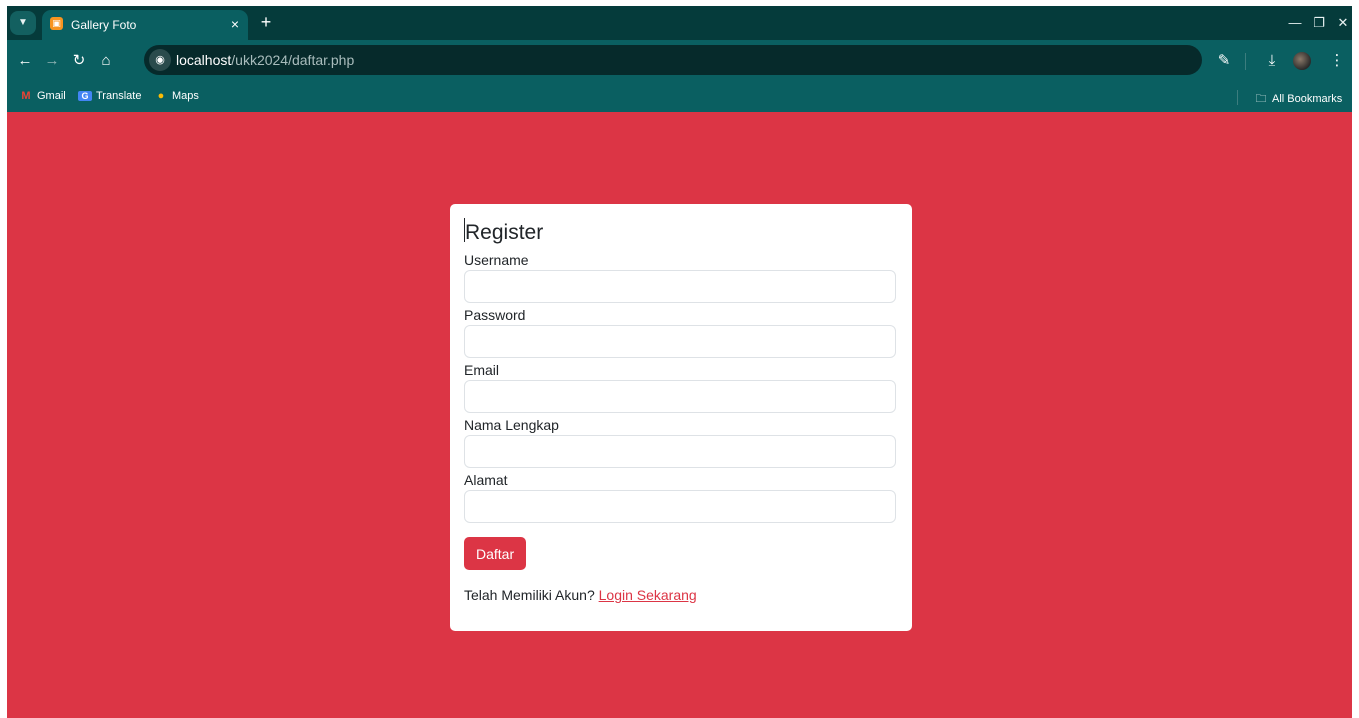 This screenshot has height=718, width=1359. Describe the element at coordinates (266, 22) in the screenshot. I see `new-tab-button: +` at that location.